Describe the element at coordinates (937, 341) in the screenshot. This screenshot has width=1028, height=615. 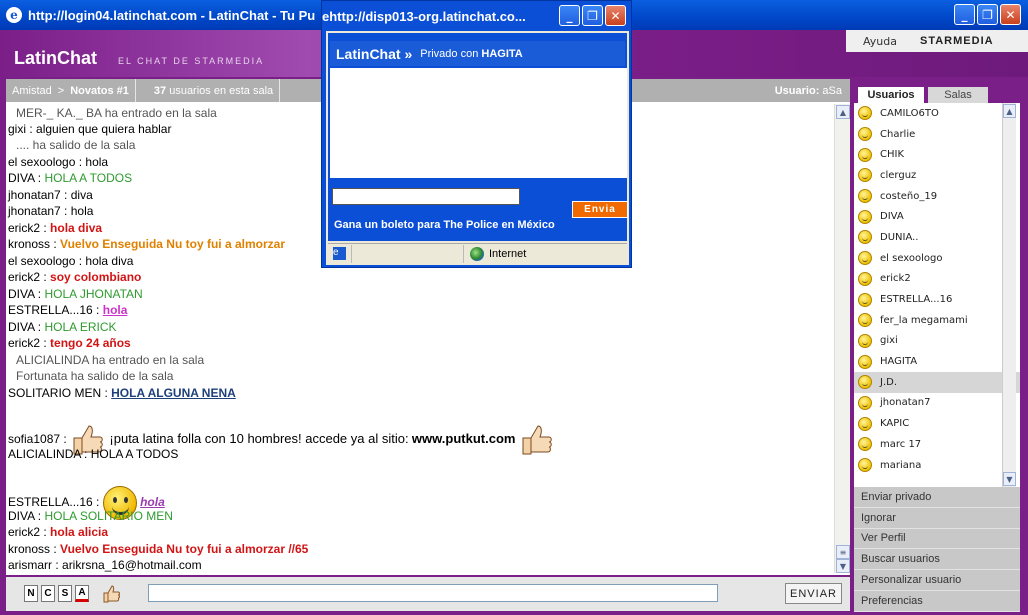
I see `user-list-item: gixi` at that location.